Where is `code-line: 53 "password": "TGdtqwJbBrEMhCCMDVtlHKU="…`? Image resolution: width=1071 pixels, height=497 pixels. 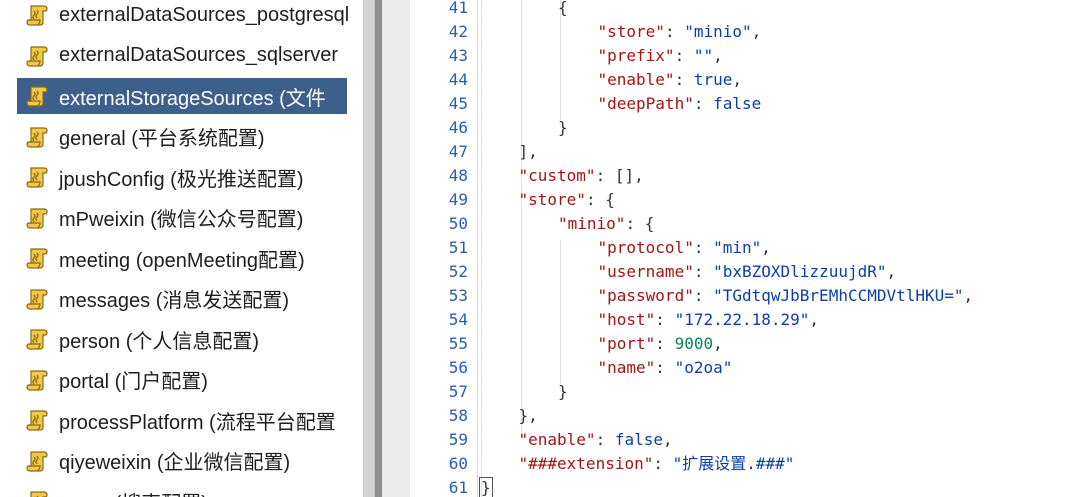
code-line: 53 "password": "TGdtqwJbBrEMhCCMDVtlHKU="… is located at coordinates (740, 296).